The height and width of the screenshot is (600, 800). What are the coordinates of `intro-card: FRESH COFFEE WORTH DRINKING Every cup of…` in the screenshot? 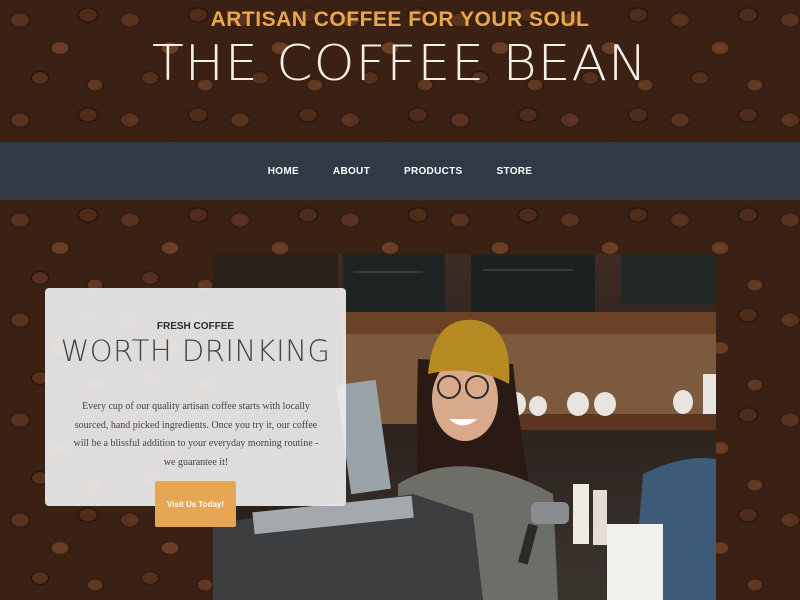 It's located at (195, 397).